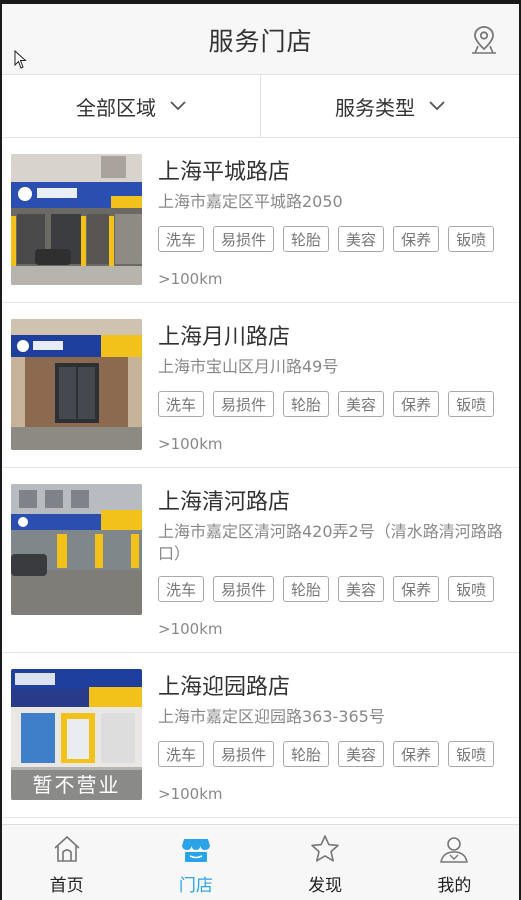  I want to click on page-title: 服务门店, so click(260, 41).